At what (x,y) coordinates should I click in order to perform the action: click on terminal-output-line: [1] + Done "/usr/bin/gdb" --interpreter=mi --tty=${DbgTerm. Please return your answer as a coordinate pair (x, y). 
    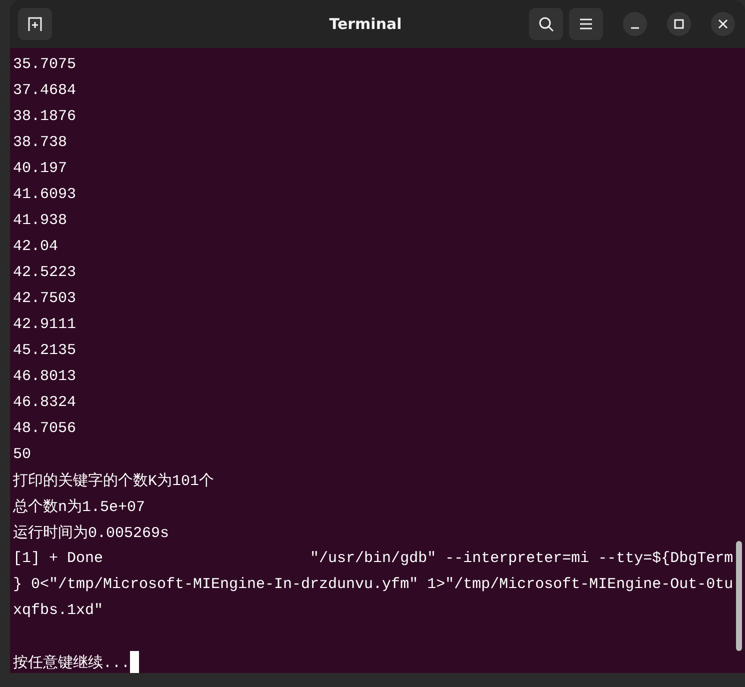
    Looking at the image, I should click on (373, 558).